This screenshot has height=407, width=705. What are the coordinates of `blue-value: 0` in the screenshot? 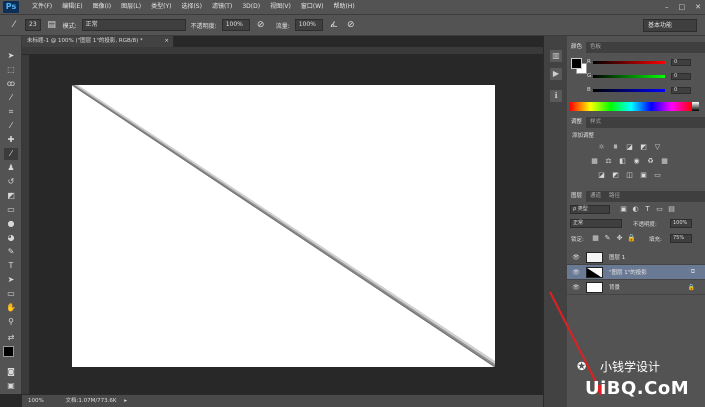 It's located at (681, 90).